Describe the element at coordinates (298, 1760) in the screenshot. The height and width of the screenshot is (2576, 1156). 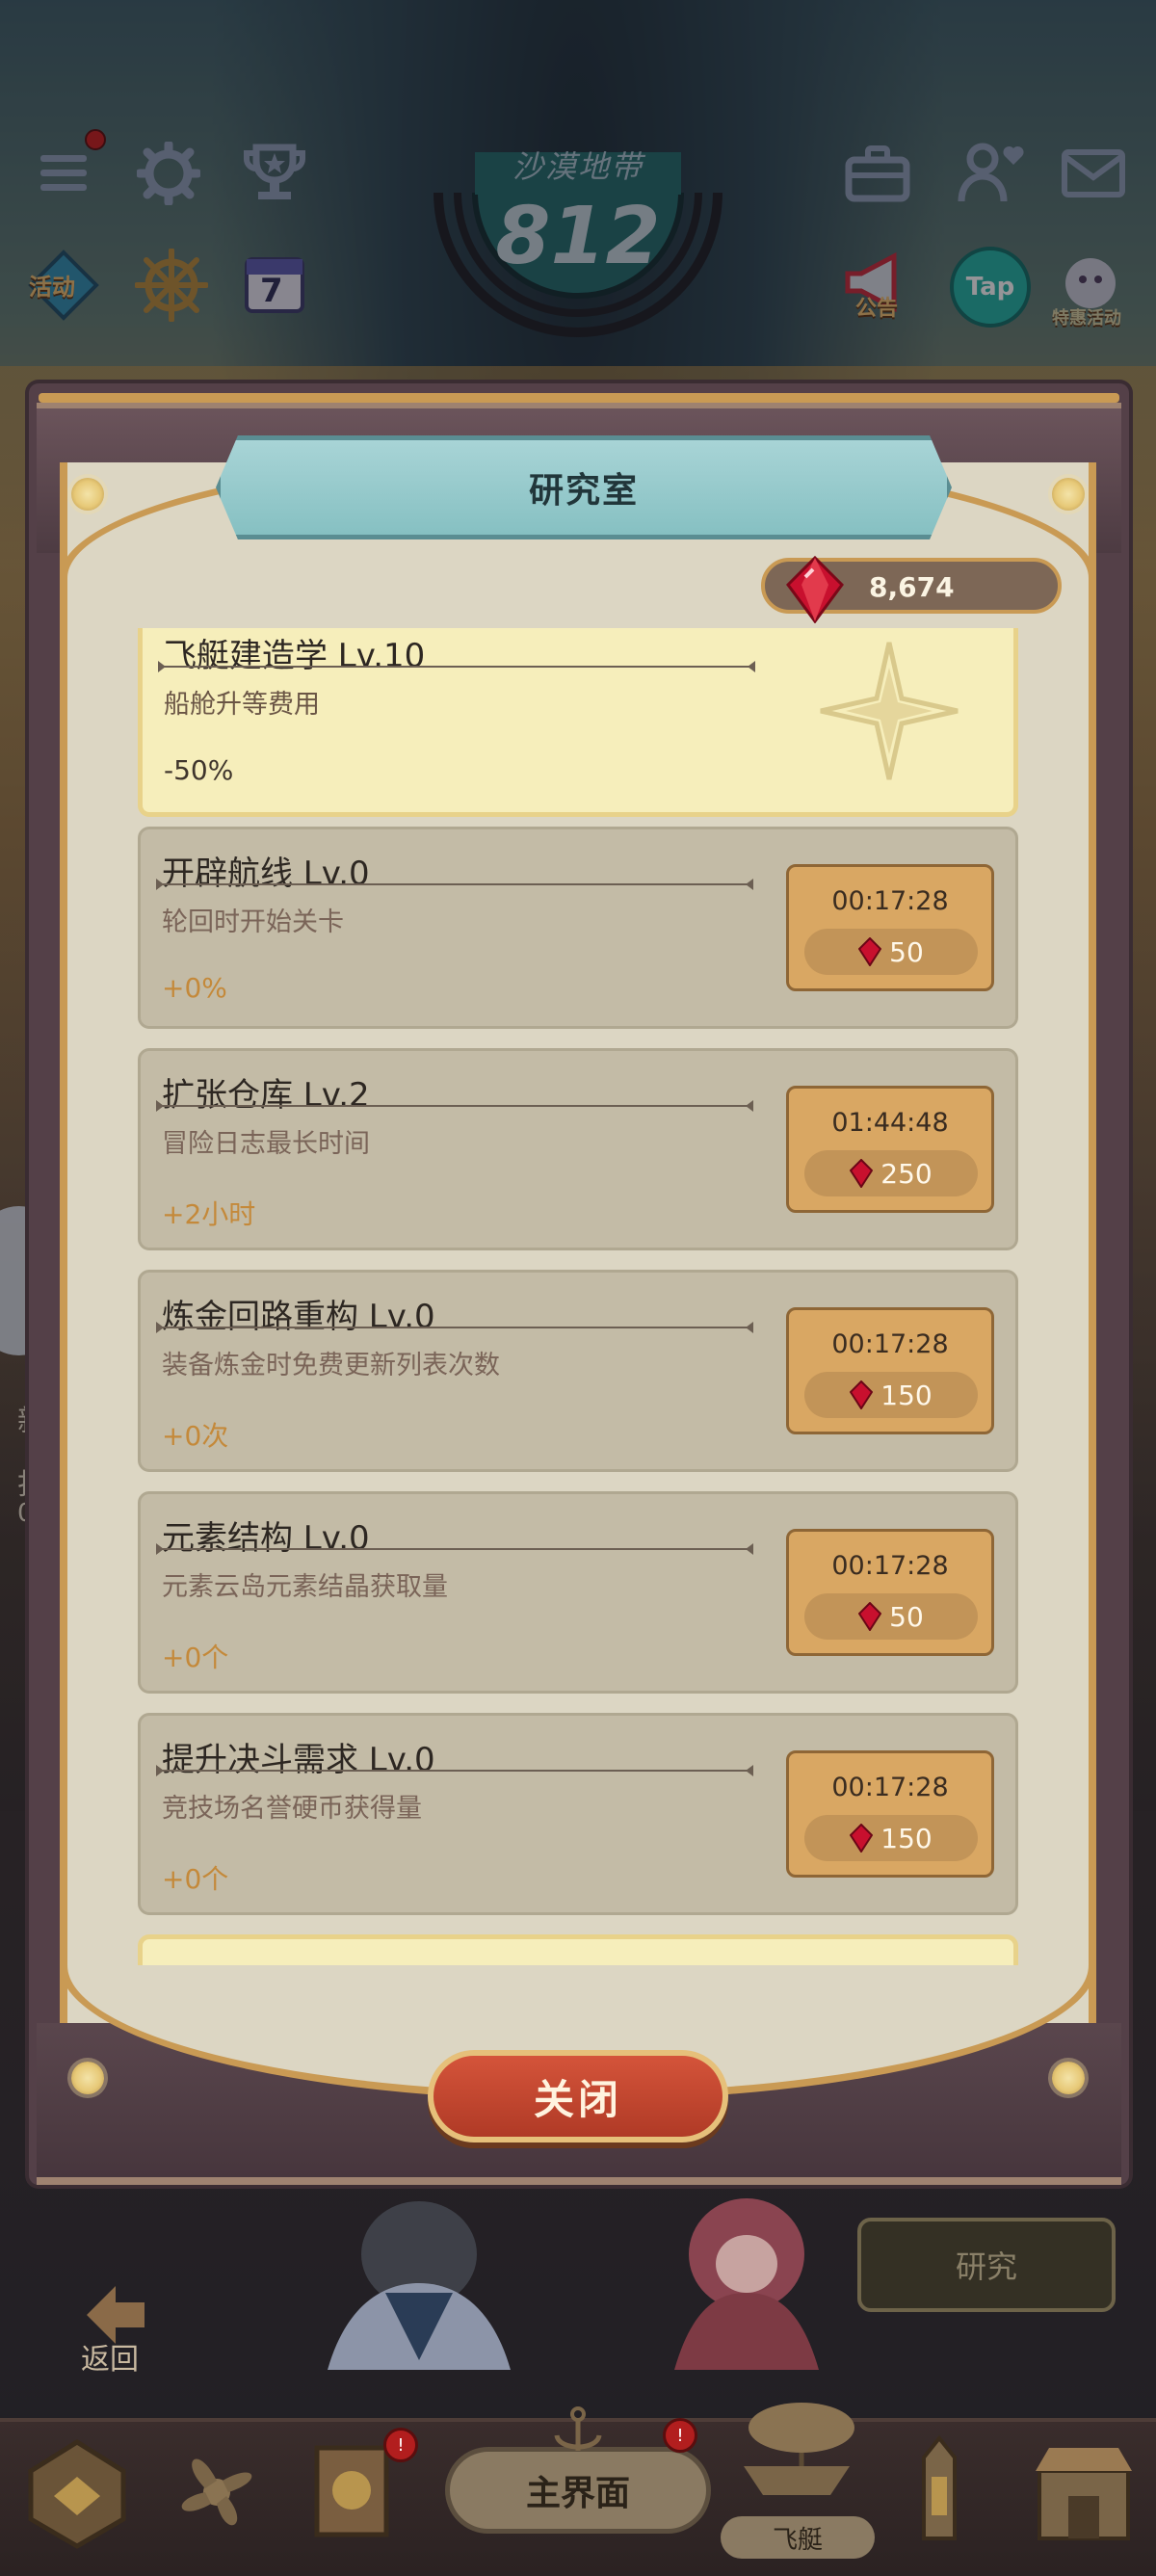
I see `research-title: 提升决斗需求 Lv.0` at that location.